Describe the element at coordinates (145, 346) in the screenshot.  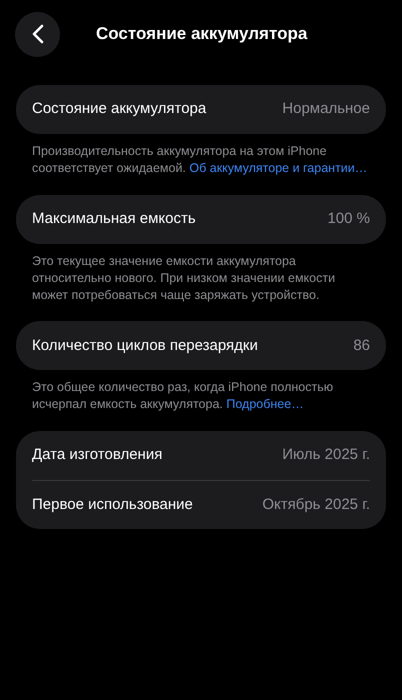
I see `row-label: Количество циклов перезарядки` at that location.